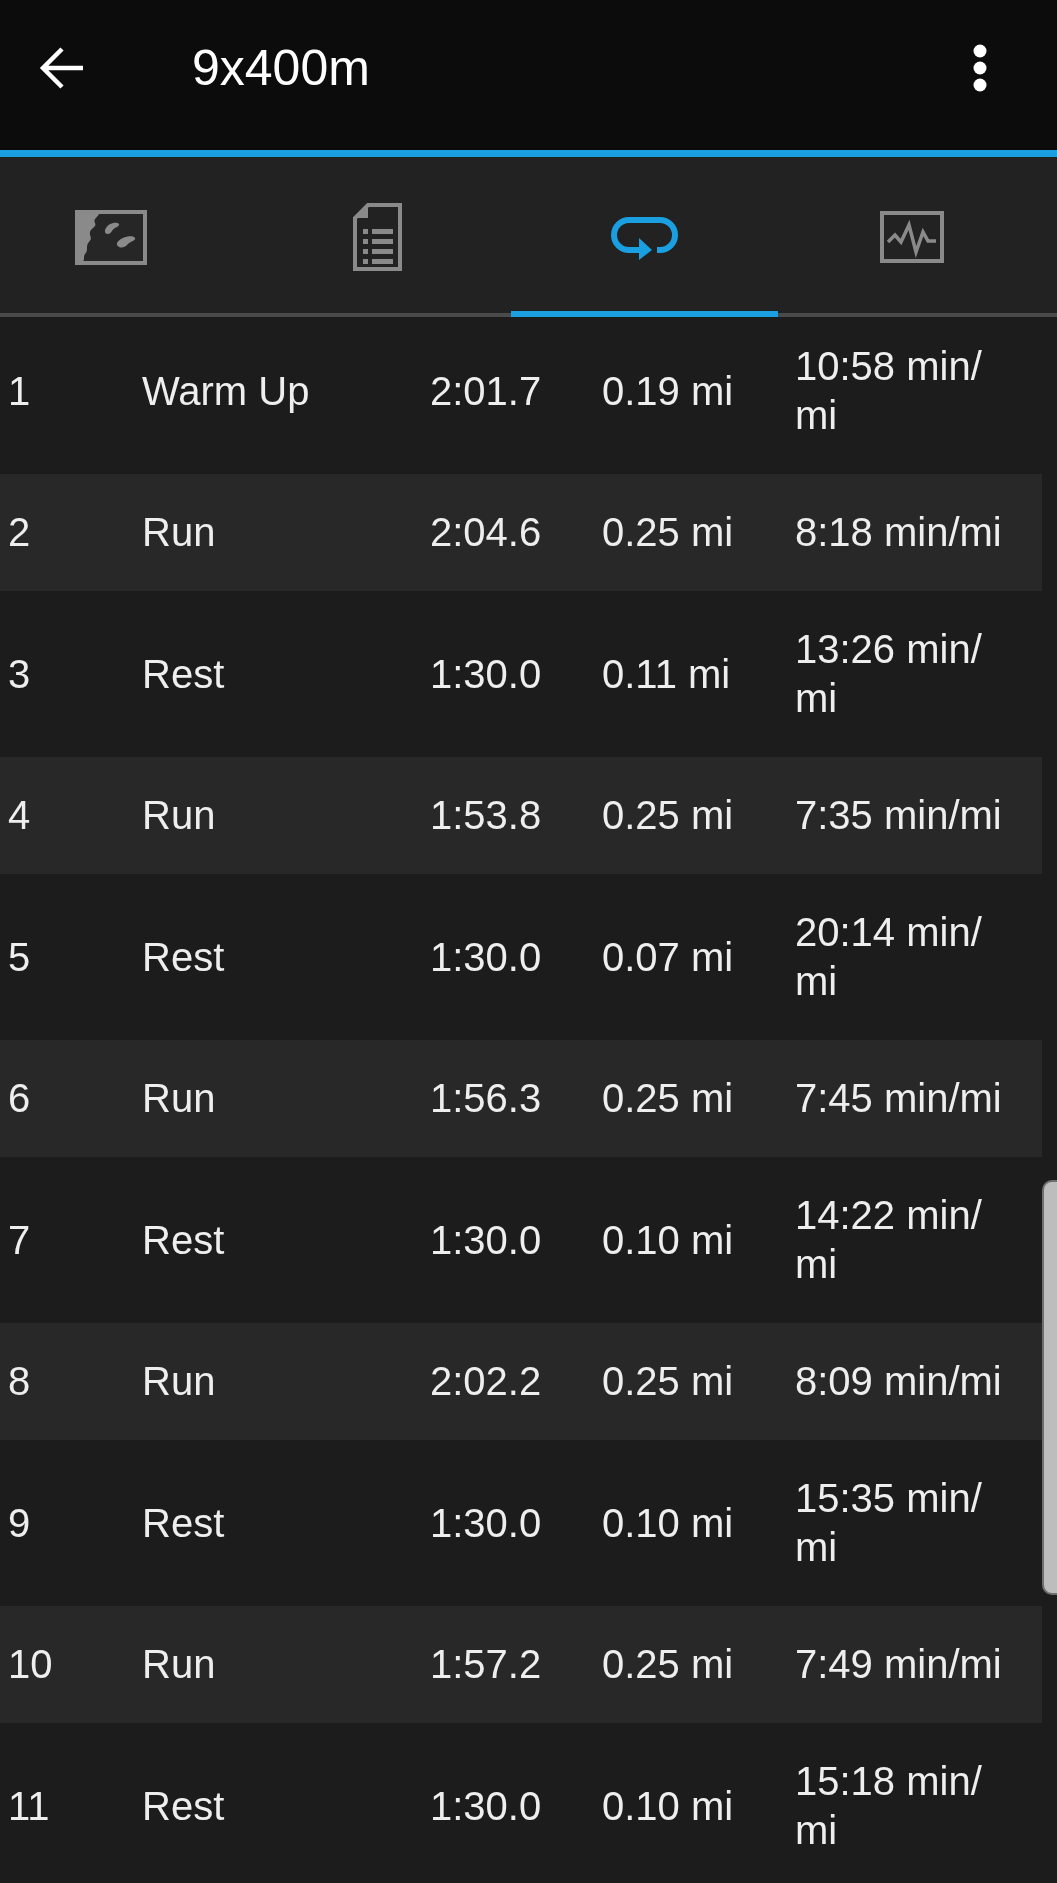 The image size is (1057, 1883). I want to click on screen-title: 9x400m, so click(281, 68).